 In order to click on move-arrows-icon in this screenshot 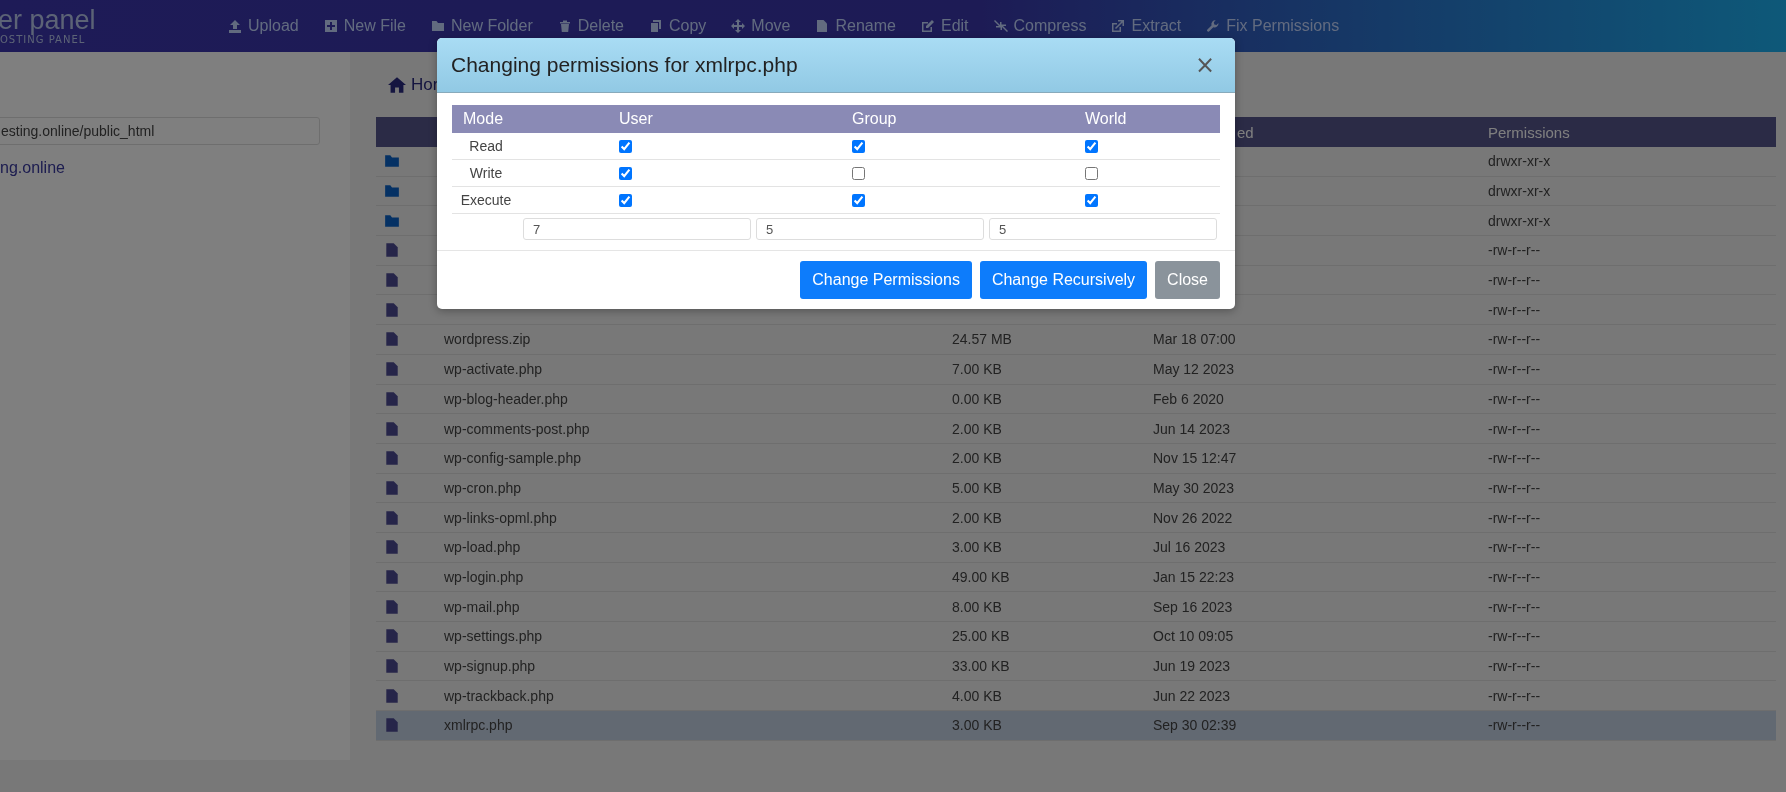, I will do `click(738, 26)`.